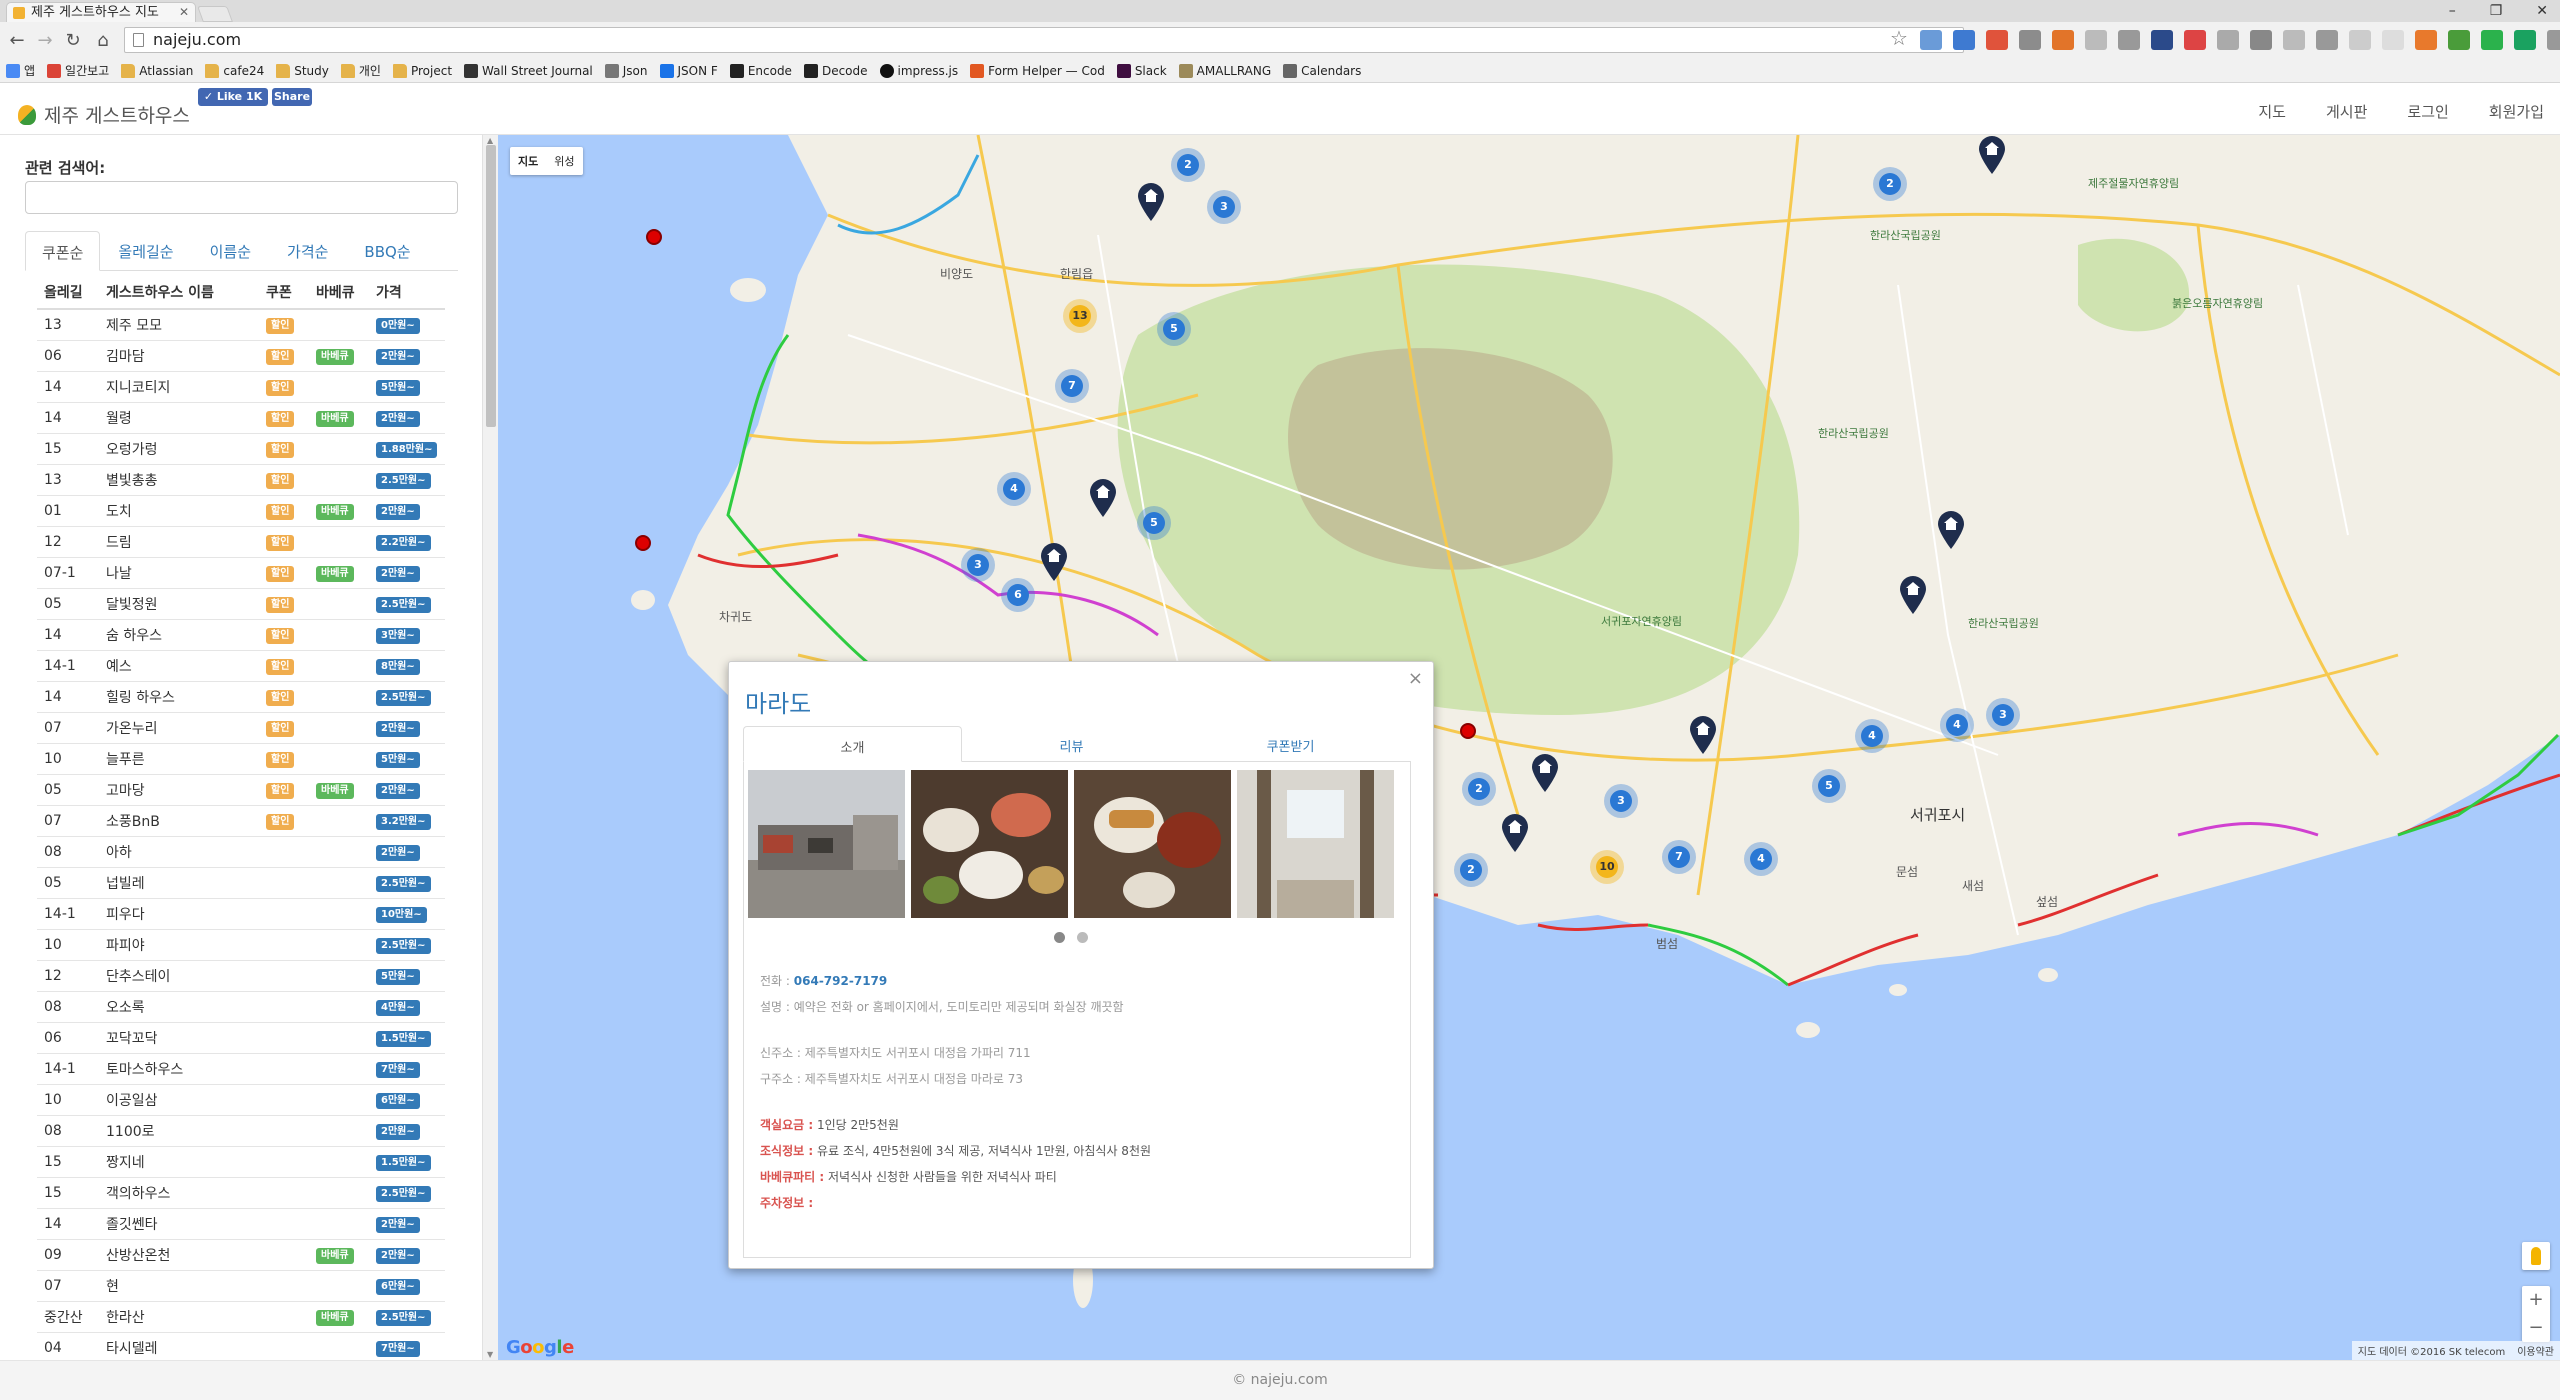 The width and height of the screenshot is (2560, 1400). I want to click on bookmark-item: Slack, so click(1141, 70).